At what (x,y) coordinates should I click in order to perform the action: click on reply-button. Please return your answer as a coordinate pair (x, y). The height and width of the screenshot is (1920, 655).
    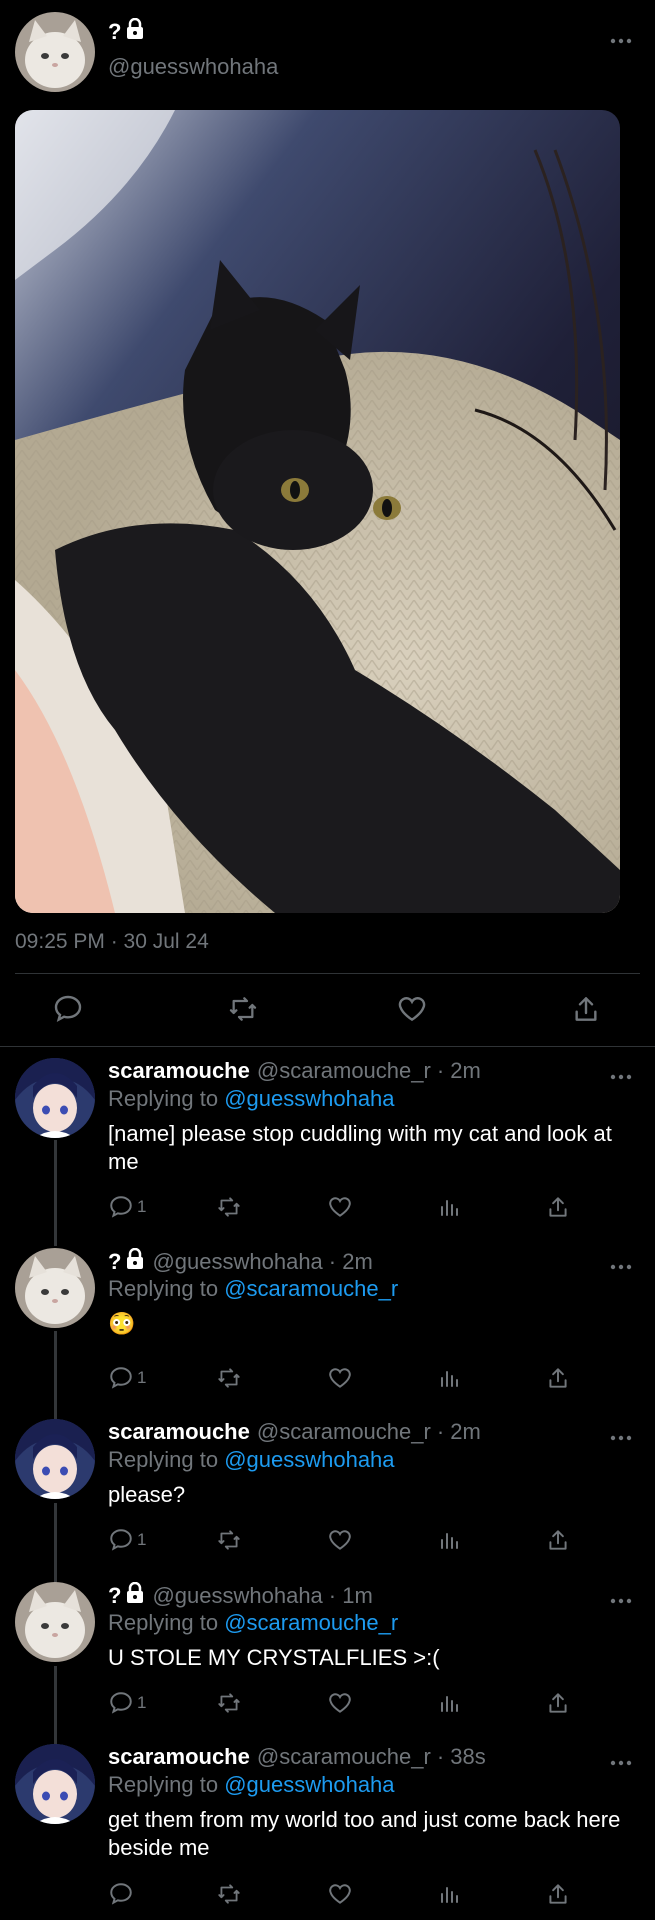
    Looking at the image, I should click on (122, 1894).